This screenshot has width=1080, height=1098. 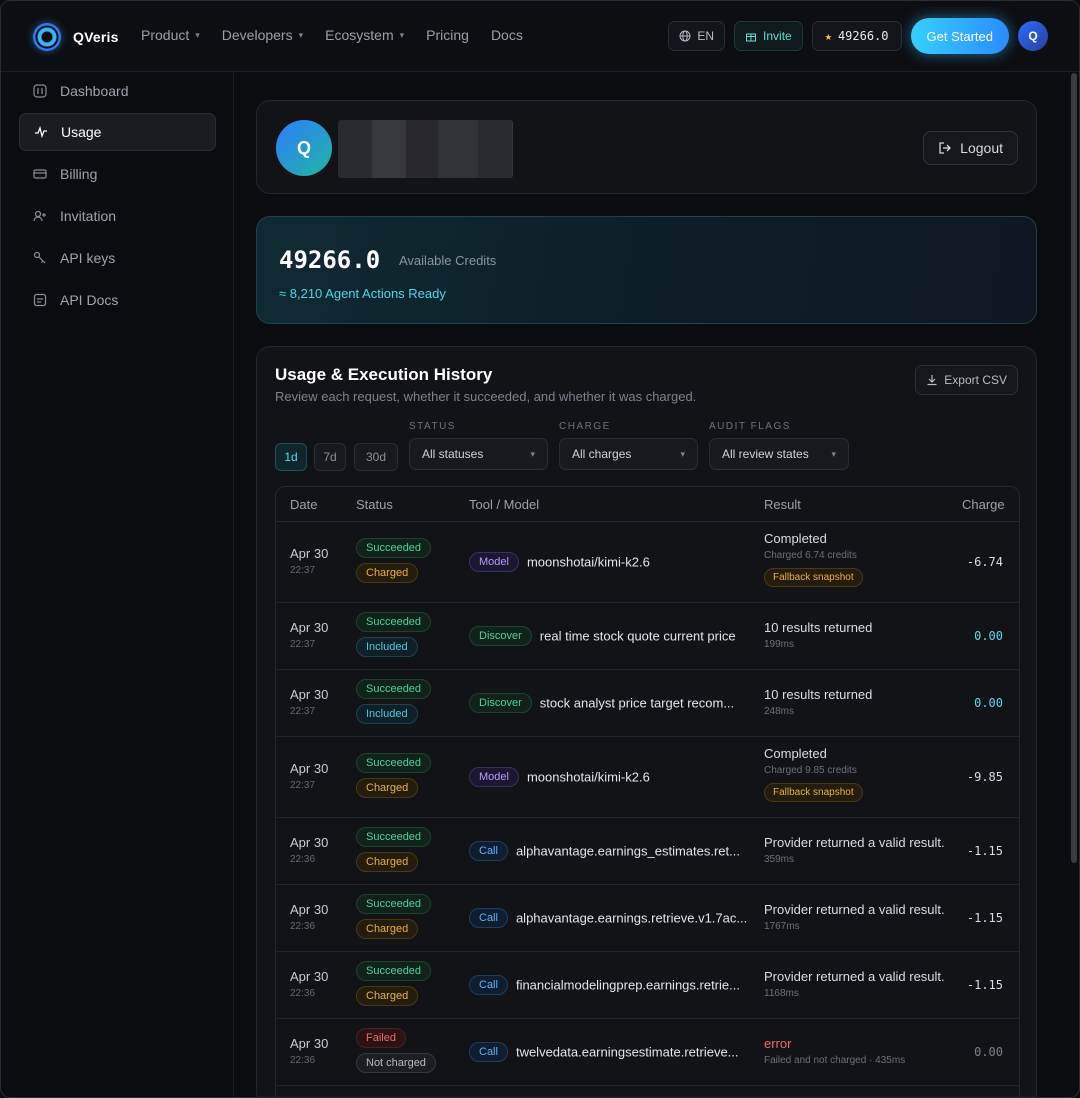 I want to click on nav-developers: Developers ▾, so click(x=262, y=35).